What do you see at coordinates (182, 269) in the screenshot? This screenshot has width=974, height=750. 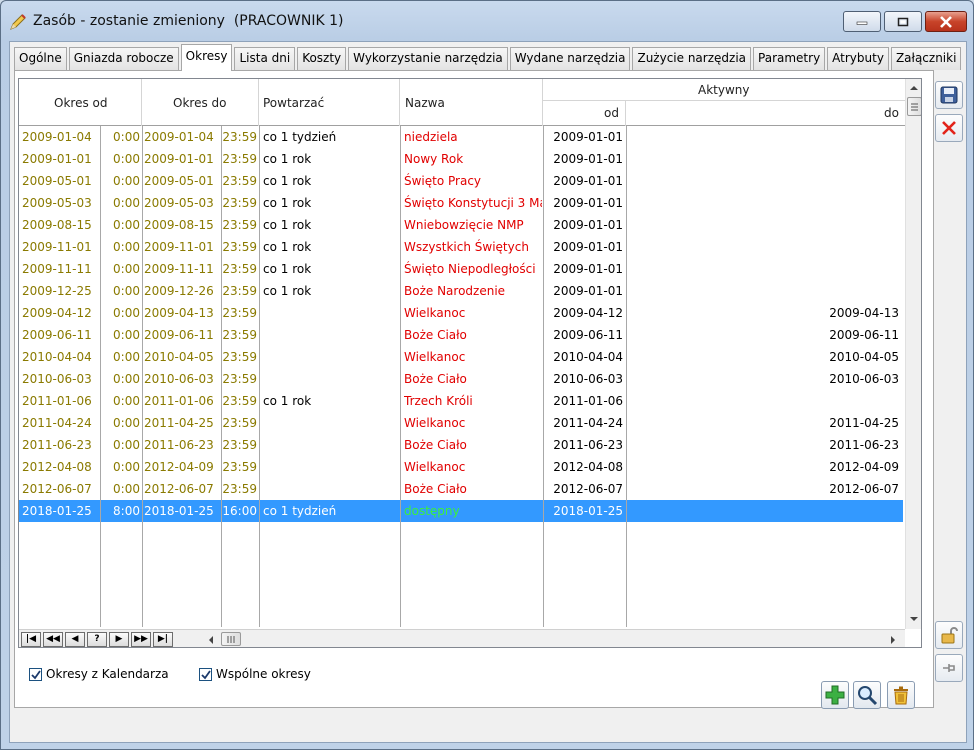 I see `cell-okres-do-date: 2009-11-11` at bounding box center [182, 269].